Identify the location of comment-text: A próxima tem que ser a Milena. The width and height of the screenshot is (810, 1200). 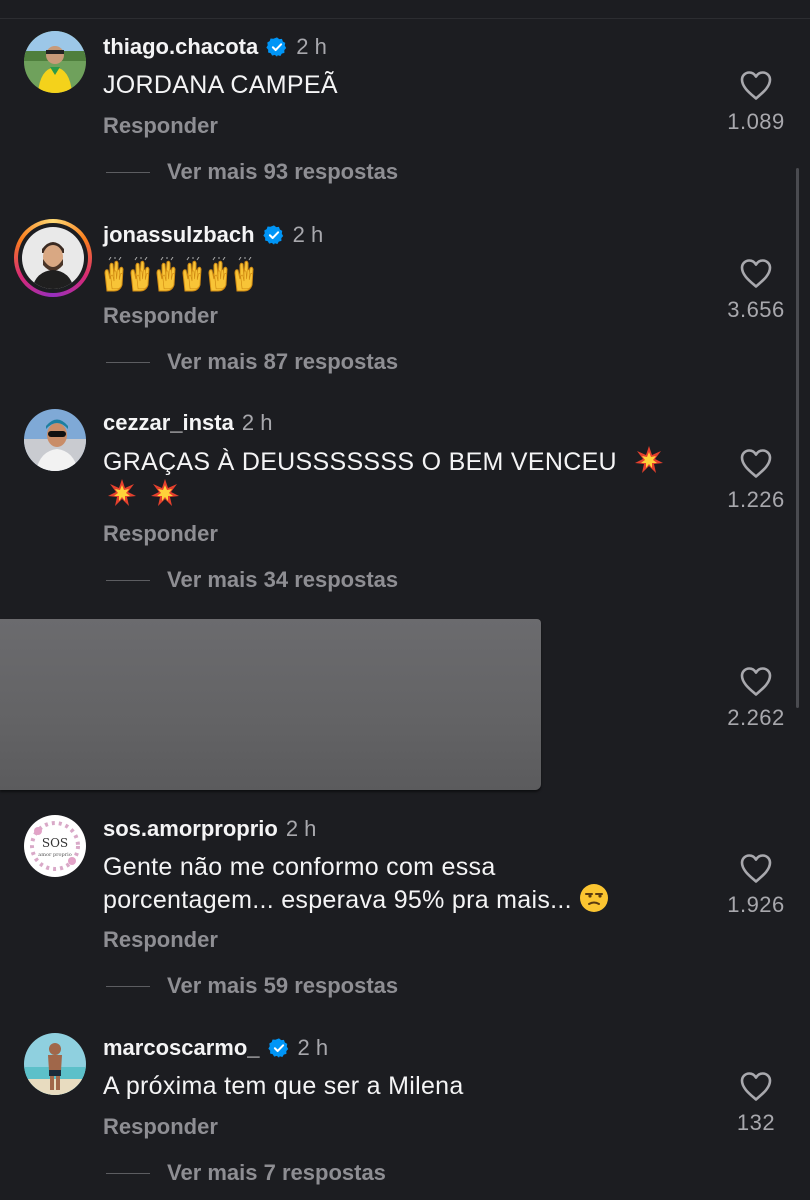
(283, 1086).